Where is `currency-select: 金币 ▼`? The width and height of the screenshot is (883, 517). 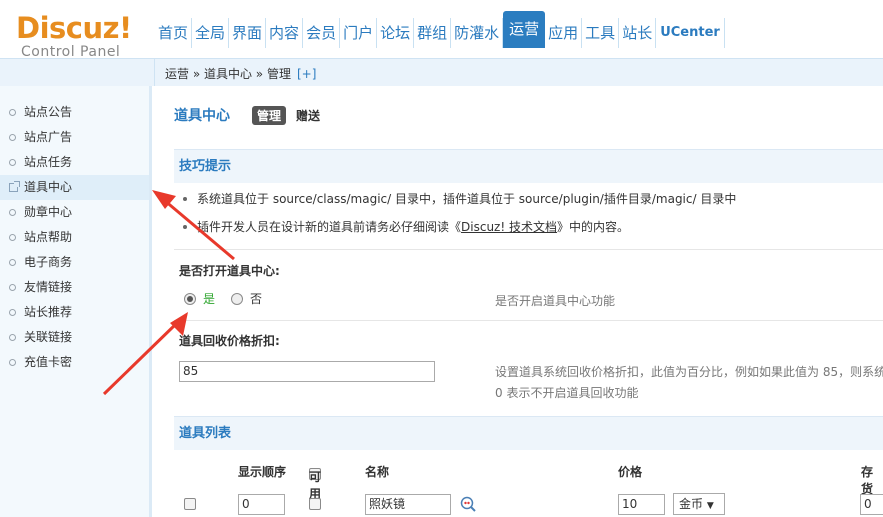 currency-select: 金币 ▼ is located at coordinates (699, 504).